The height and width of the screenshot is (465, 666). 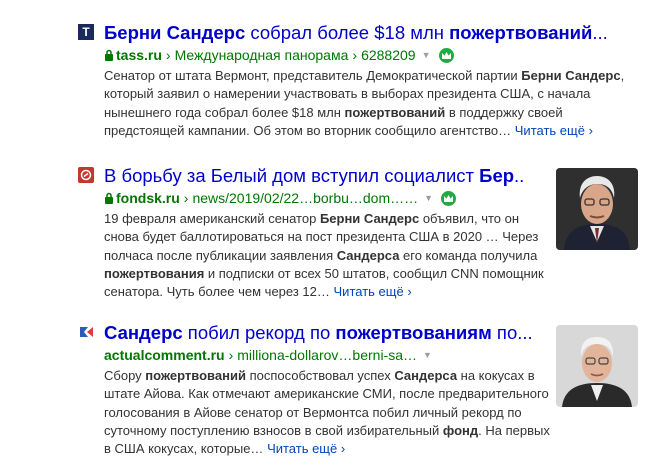 What do you see at coordinates (497, 175) in the screenshot?
I see `title-bold: Бер` at bounding box center [497, 175].